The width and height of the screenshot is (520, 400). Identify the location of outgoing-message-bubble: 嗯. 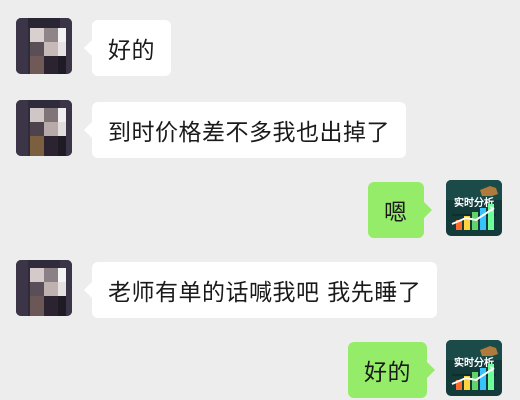
(399, 210).